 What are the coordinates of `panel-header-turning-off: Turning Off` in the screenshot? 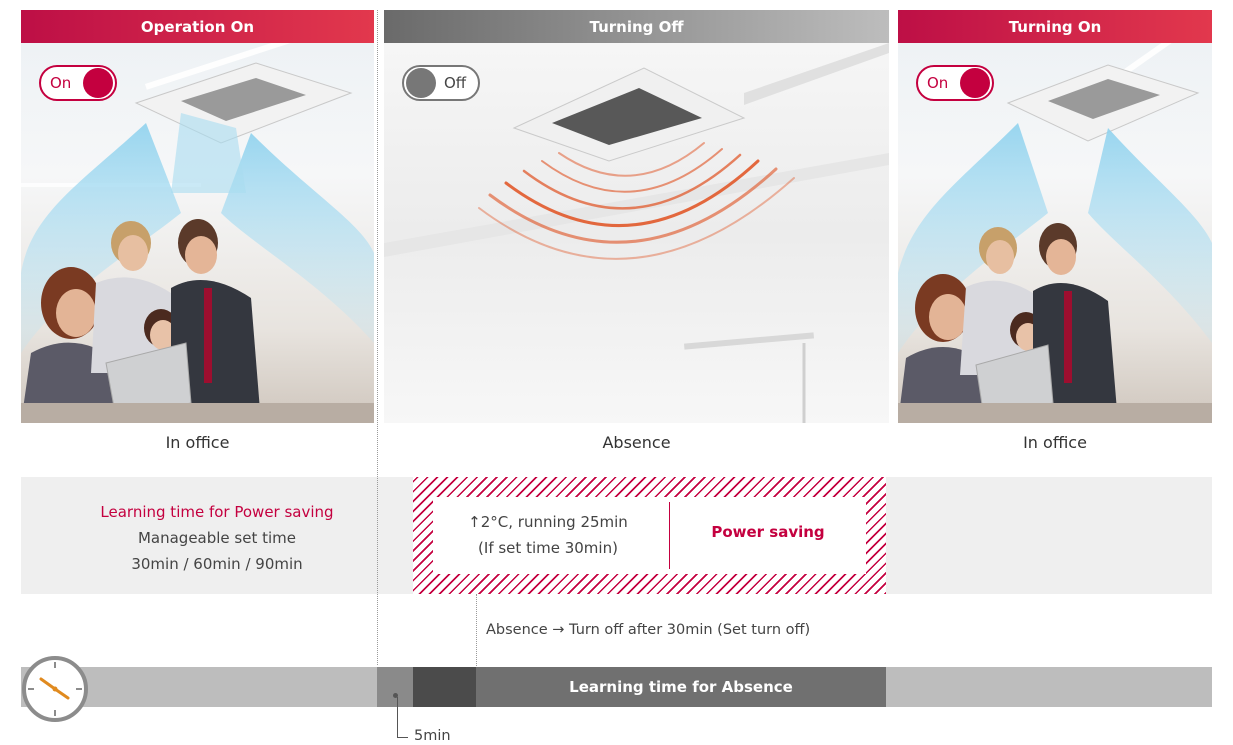 It's located at (636, 26).